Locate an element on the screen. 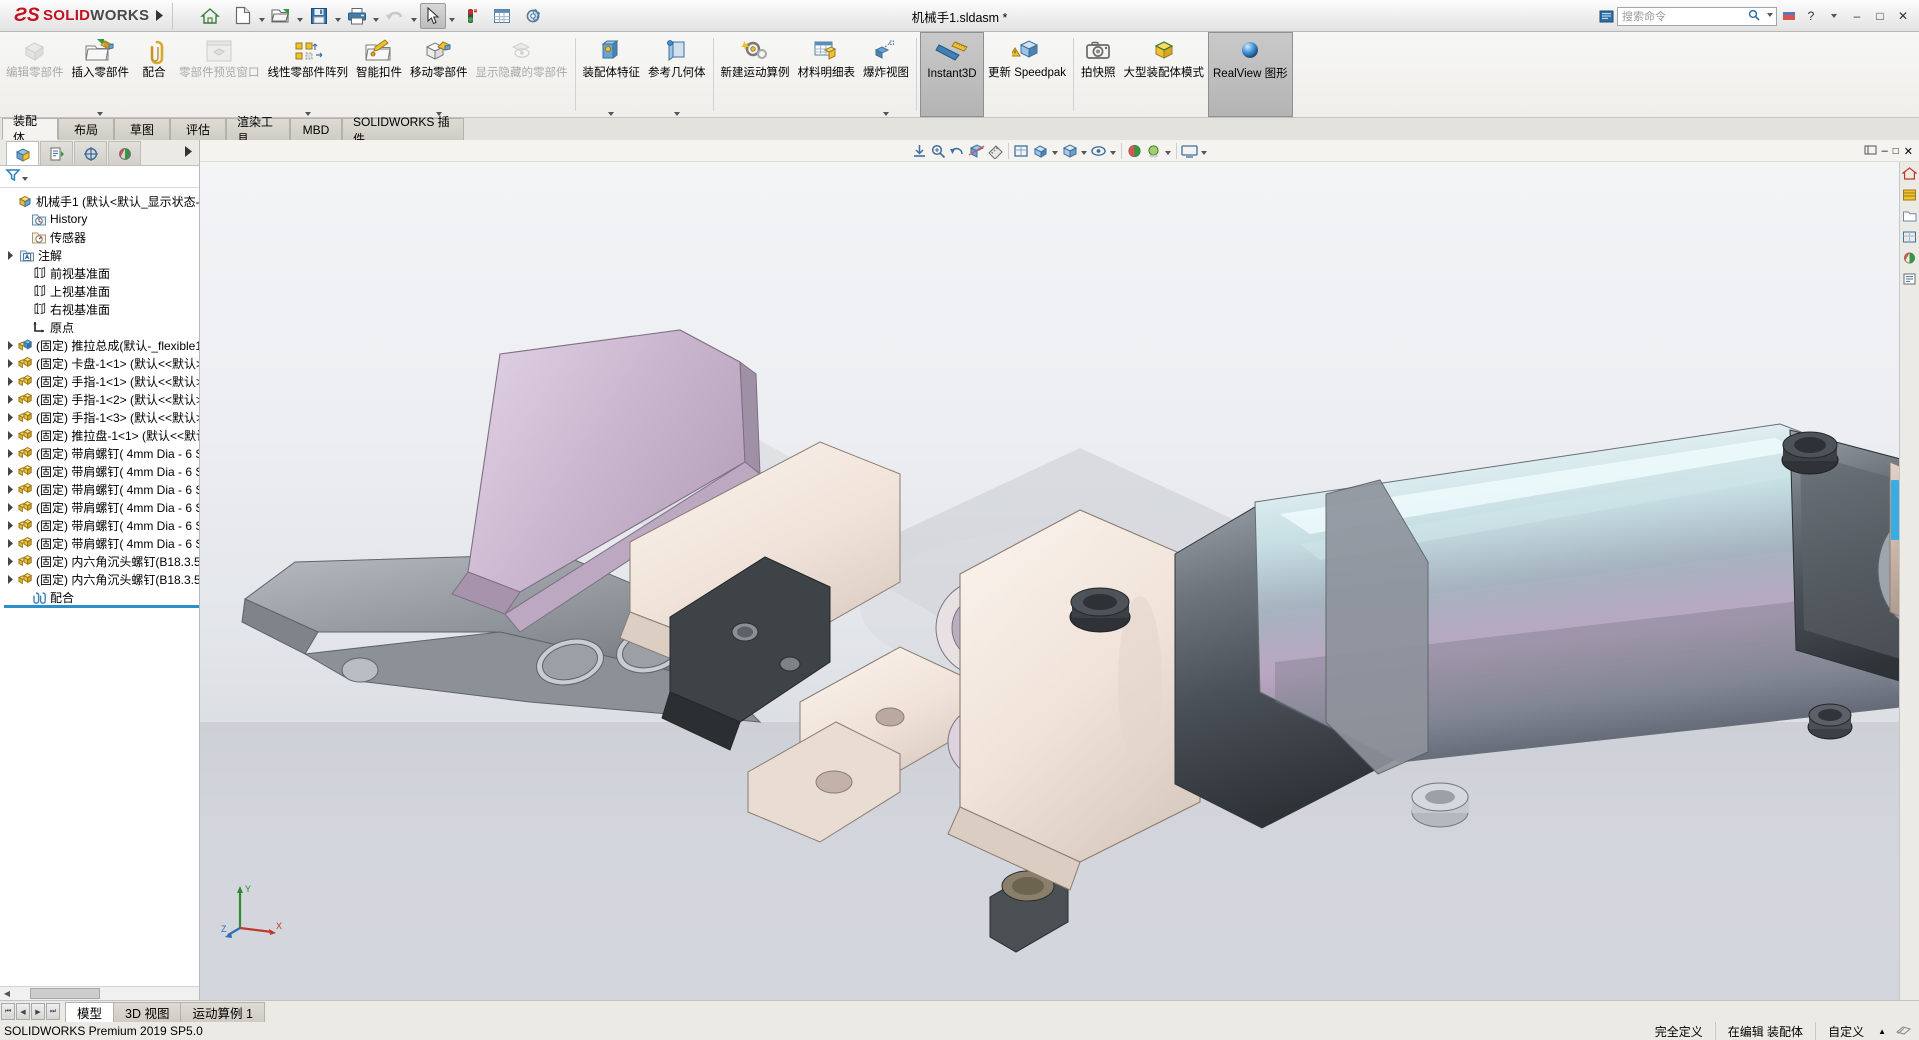  search-input: 搜索命令 is located at coordinates (1697, 16).